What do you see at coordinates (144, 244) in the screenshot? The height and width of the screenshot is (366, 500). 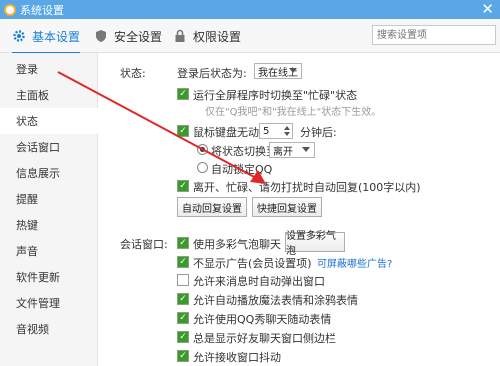 I see `chat-section-heading: 会话窗口:` at bounding box center [144, 244].